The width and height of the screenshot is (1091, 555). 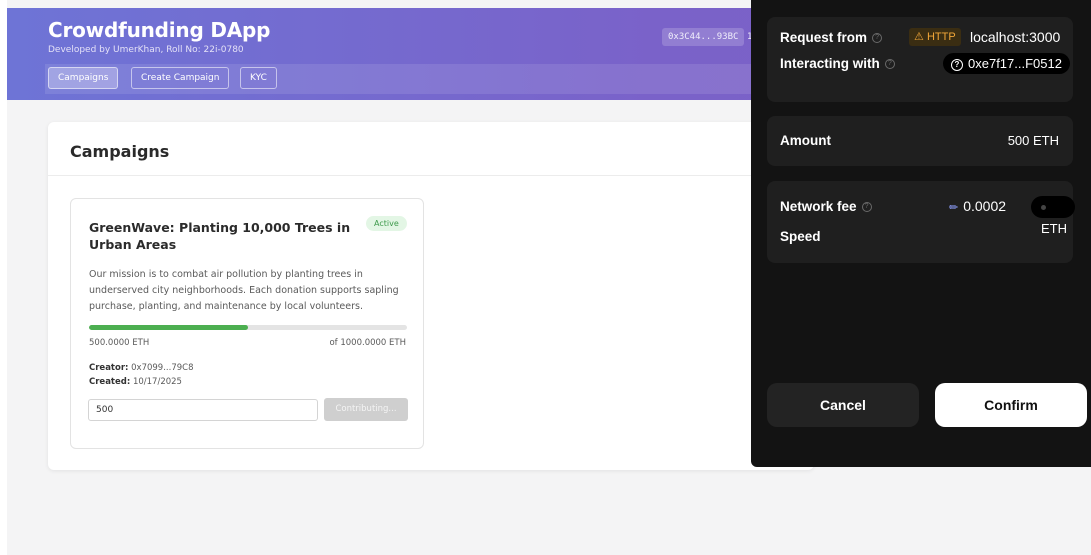 What do you see at coordinates (1033, 140) in the screenshot?
I see `amount-value: 500 ETH` at bounding box center [1033, 140].